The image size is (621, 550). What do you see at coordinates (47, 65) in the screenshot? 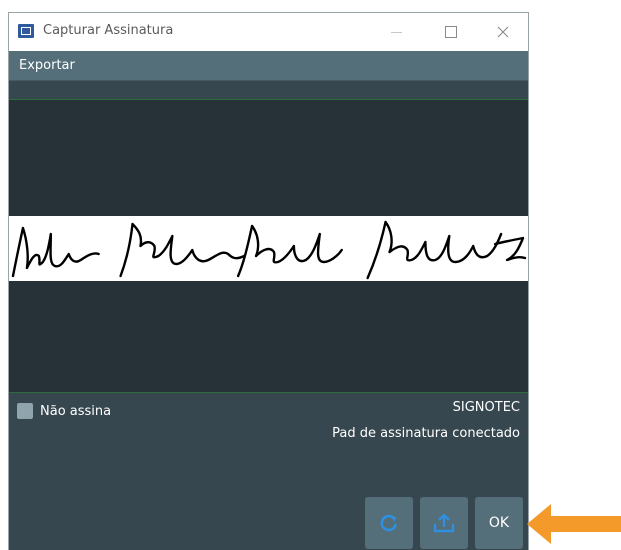
I see `menu-export: Exportar` at bounding box center [47, 65].